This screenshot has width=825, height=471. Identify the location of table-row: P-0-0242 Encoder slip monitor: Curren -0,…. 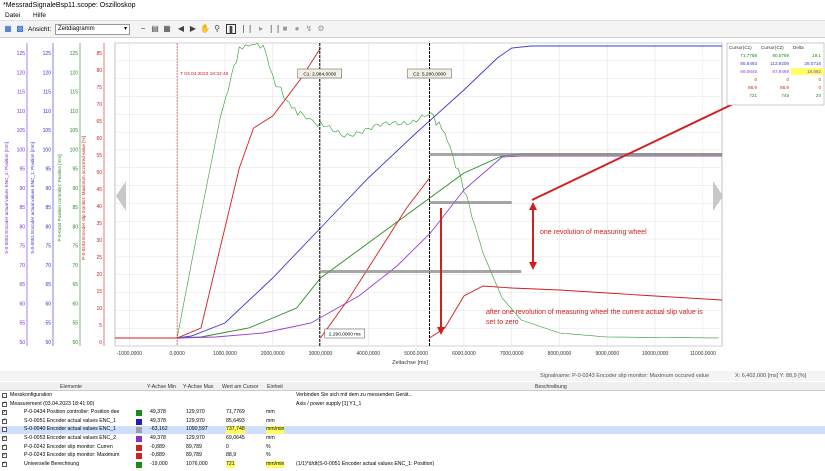
(412, 447).